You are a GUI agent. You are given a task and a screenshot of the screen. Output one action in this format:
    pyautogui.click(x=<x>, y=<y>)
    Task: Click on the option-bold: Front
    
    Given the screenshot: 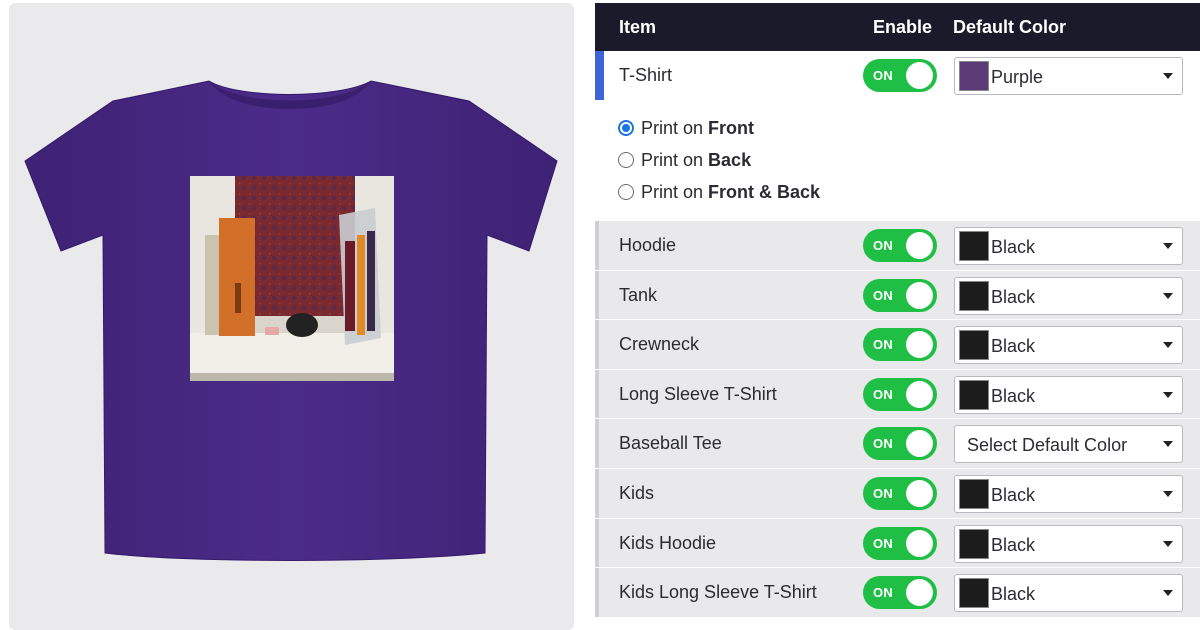 What is the action you would take?
    pyautogui.click(x=731, y=128)
    